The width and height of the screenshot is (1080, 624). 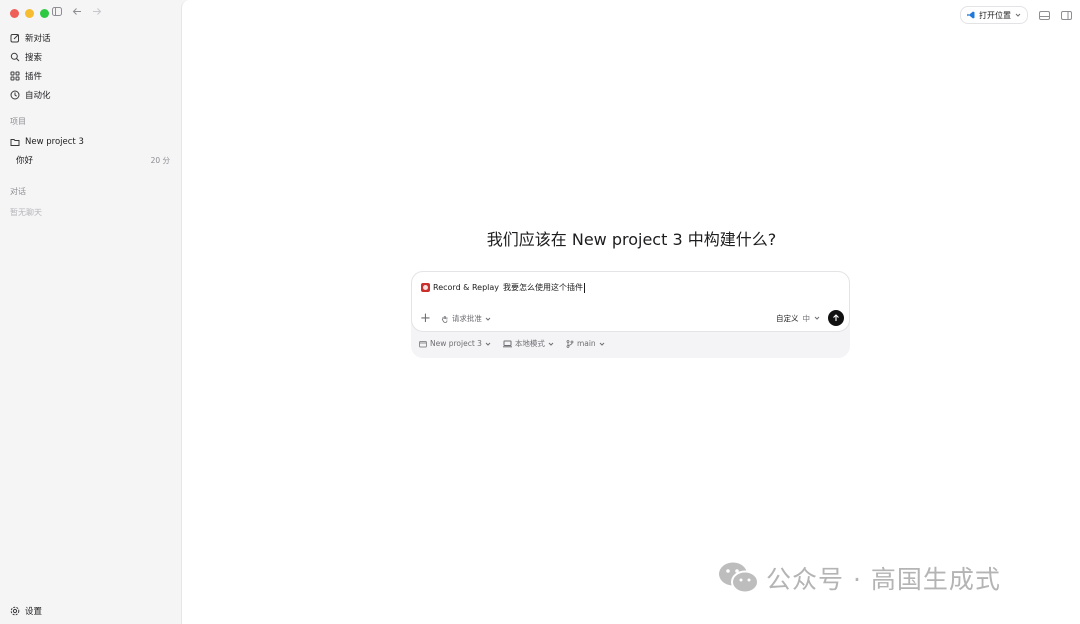 I want to click on composer-left-tools: + 请求批准, so click(x=455, y=318).